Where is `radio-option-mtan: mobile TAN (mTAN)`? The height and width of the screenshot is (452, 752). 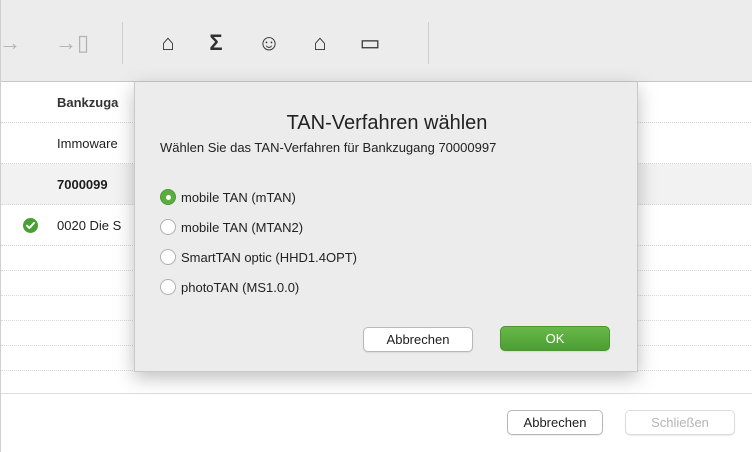 radio-option-mtan: mobile TAN (mTAN) is located at coordinates (228, 197).